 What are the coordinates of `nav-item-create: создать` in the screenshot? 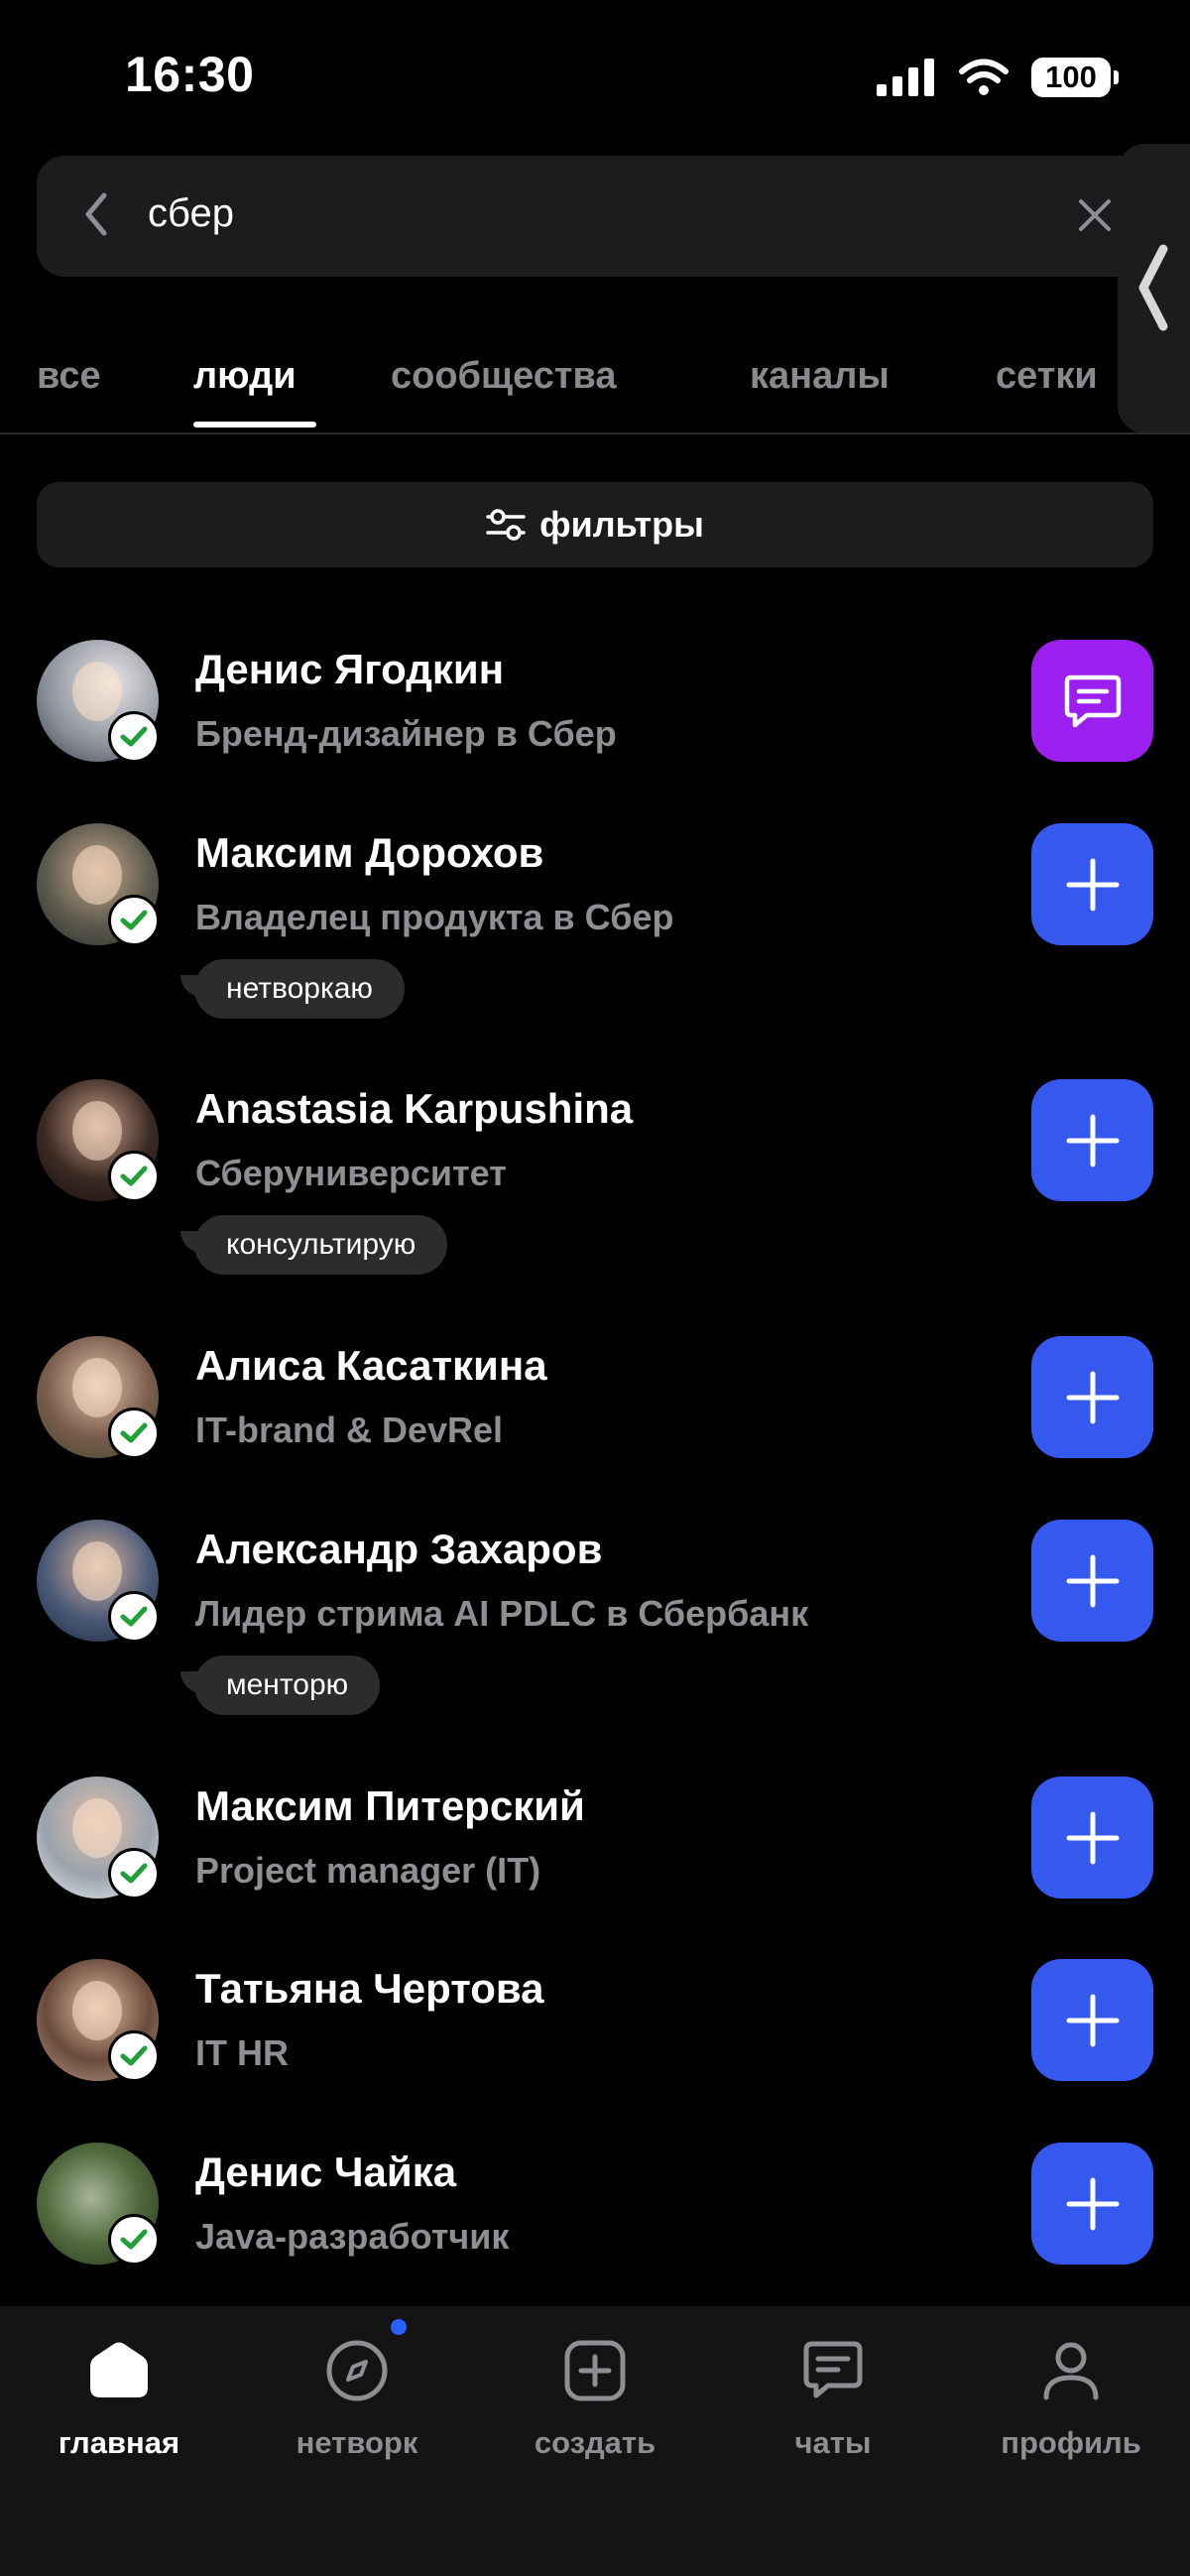 It's located at (595, 2405).